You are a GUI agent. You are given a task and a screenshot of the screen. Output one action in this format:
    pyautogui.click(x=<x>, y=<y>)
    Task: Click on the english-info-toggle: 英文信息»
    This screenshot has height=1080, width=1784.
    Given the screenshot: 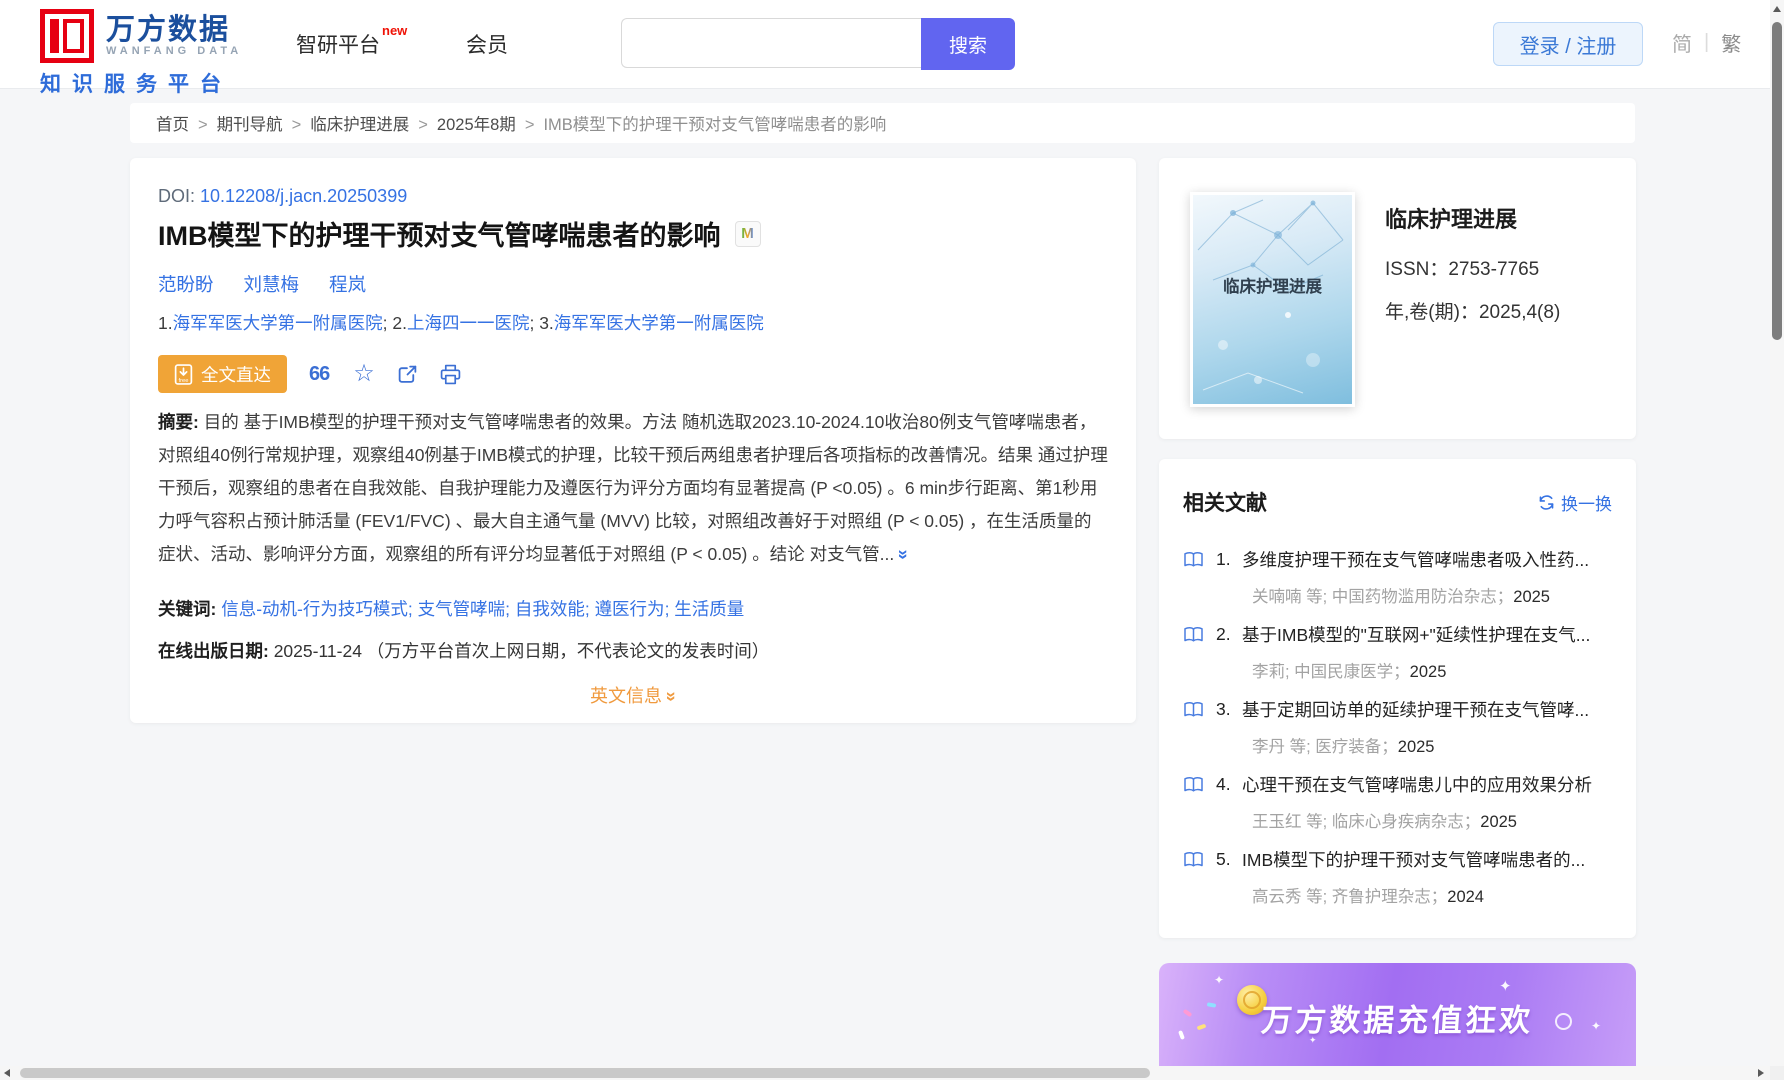 What is the action you would take?
    pyautogui.click(x=633, y=695)
    